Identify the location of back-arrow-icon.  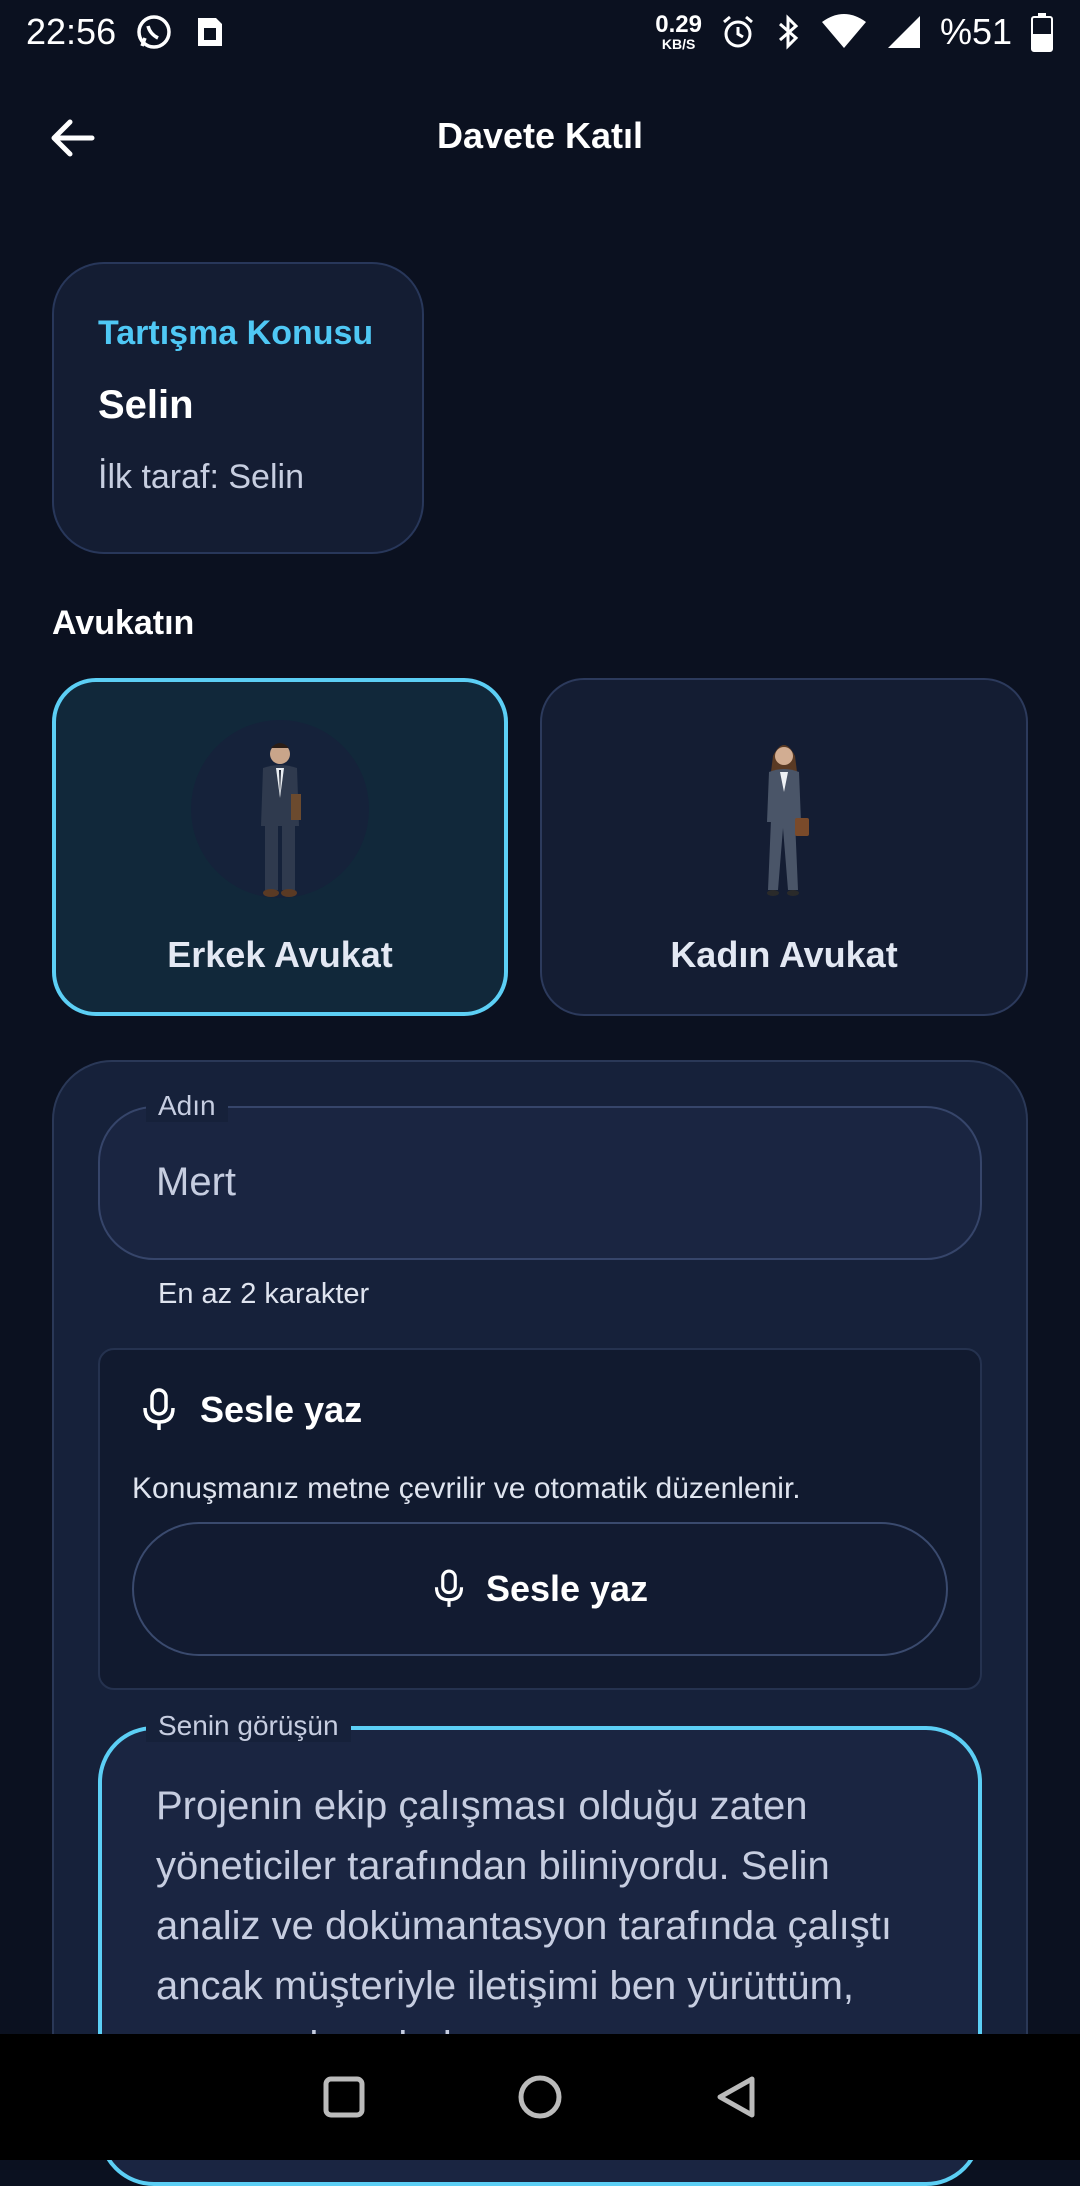
(72, 138).